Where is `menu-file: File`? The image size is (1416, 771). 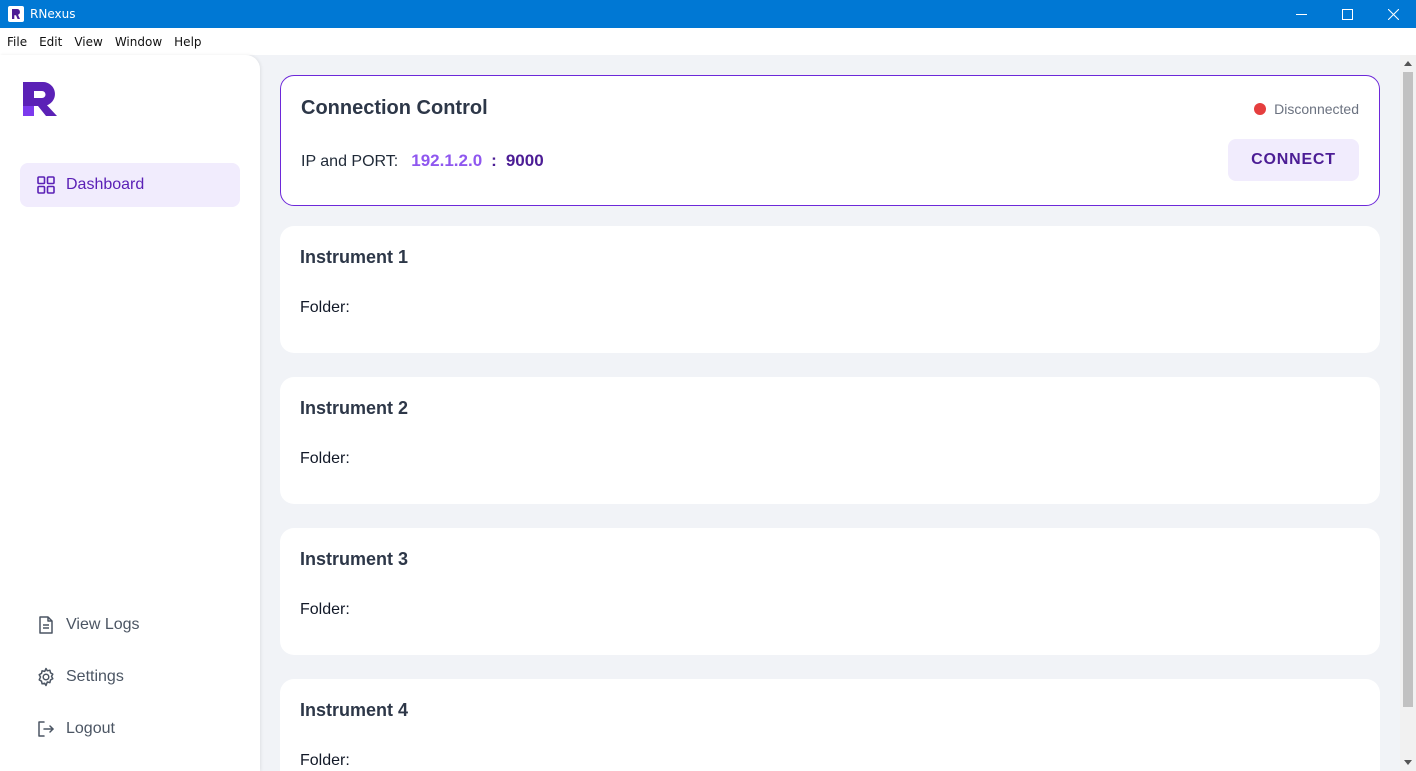
menu-file: File is located at coordinates (16, 41).